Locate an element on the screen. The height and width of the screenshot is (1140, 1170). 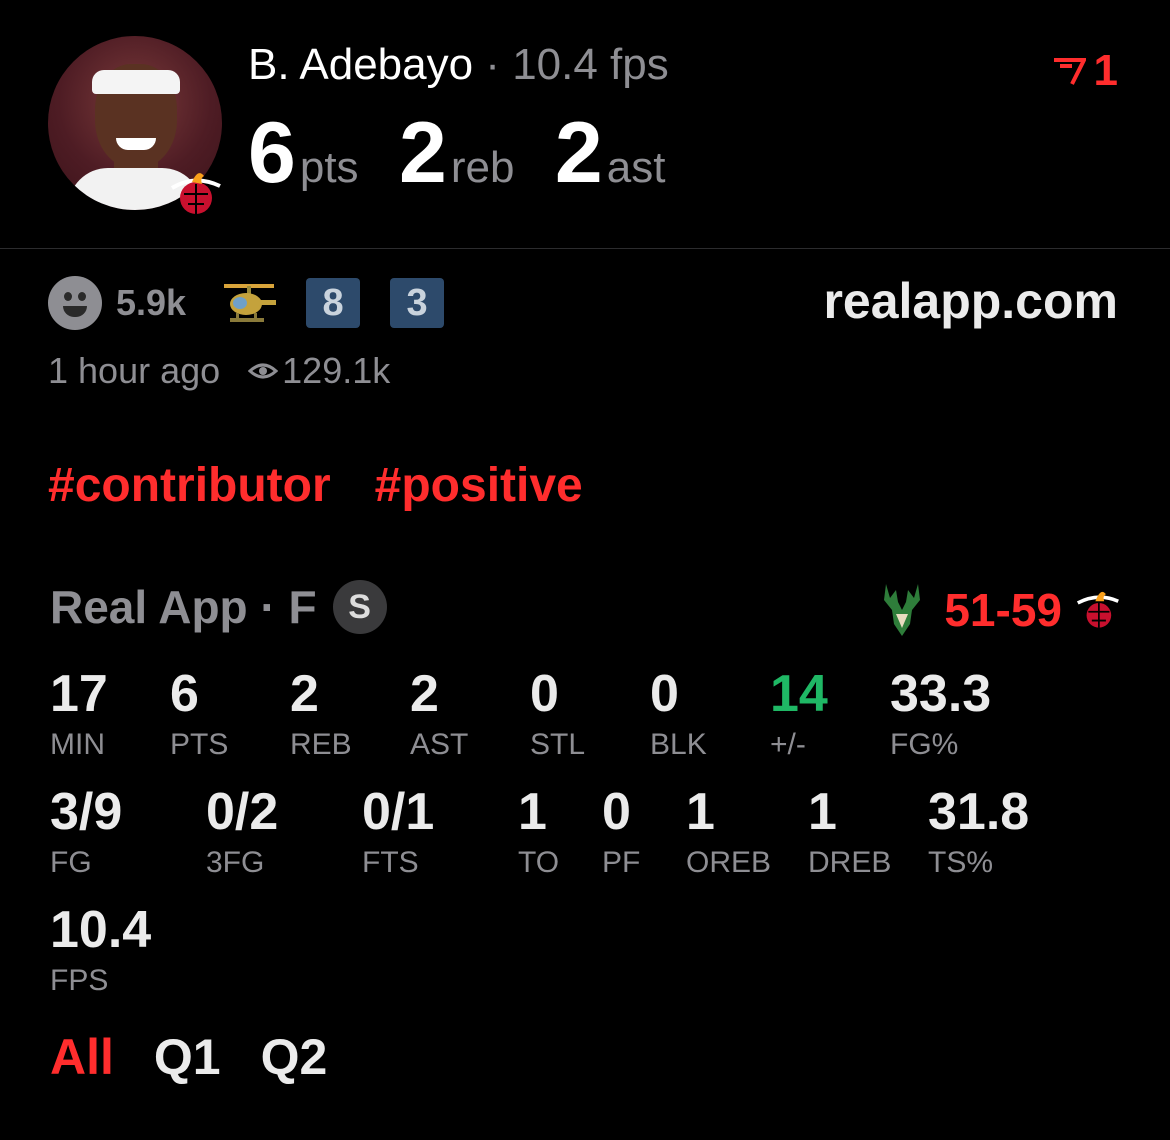
stat-value: 14 is located at coordinates (799, 694).